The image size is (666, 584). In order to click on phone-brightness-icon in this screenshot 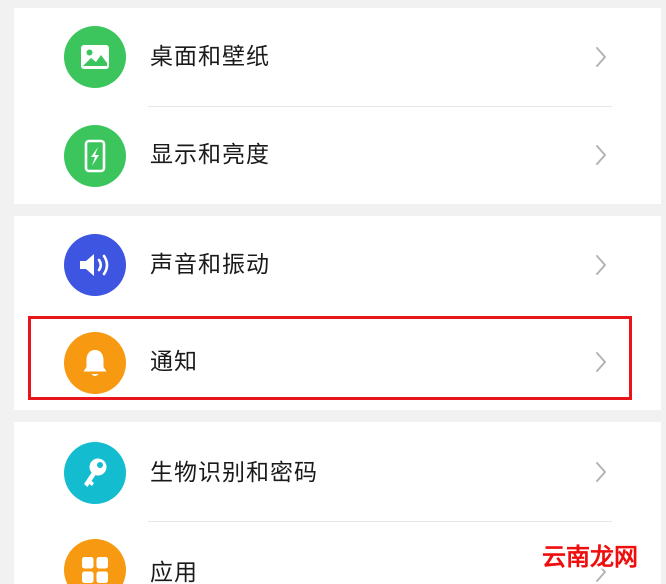, I will do `click(95, 156)`.